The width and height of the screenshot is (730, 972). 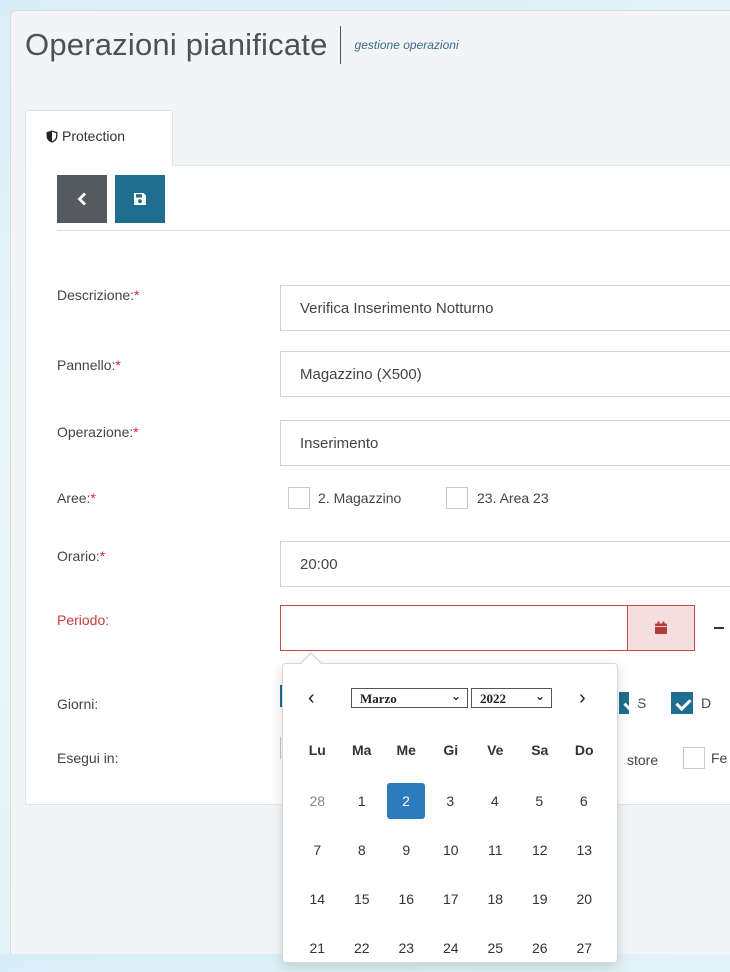 What do you see at coordinates (362, 948) in the screenshot?
I see `day-cell: 22` at bounding box center [362, 948].